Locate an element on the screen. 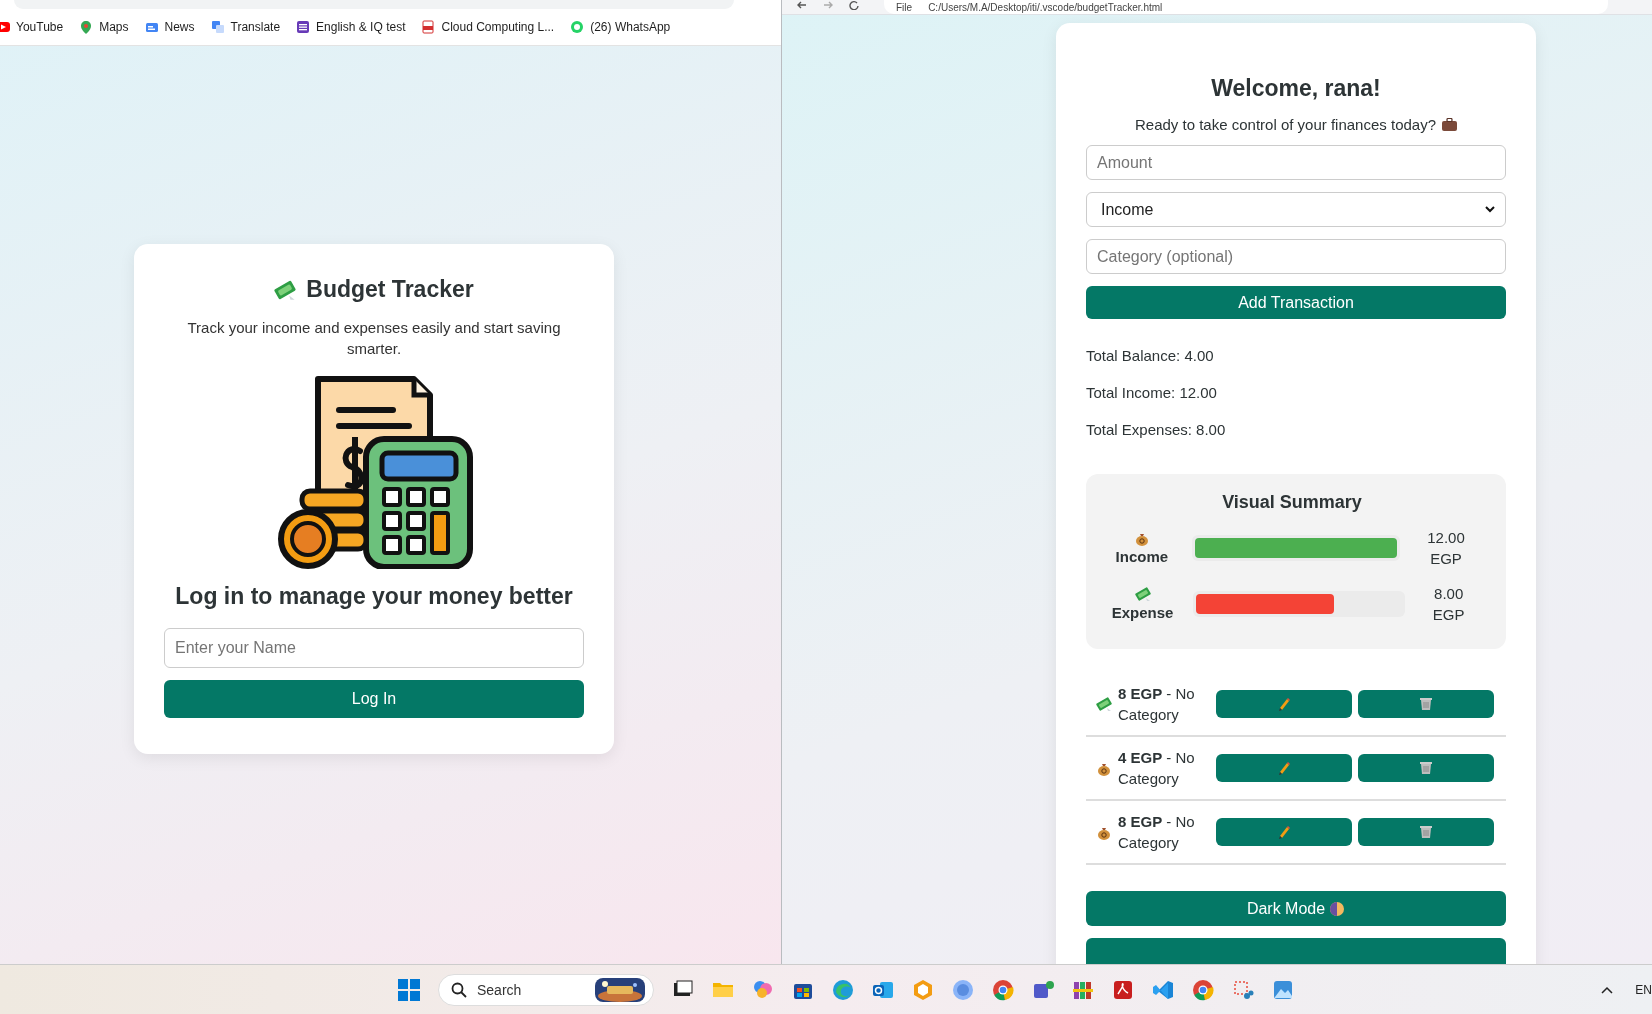 The height and width of the screenshot is (1014, 1652). list-icon is located at coordinates (303, 27).